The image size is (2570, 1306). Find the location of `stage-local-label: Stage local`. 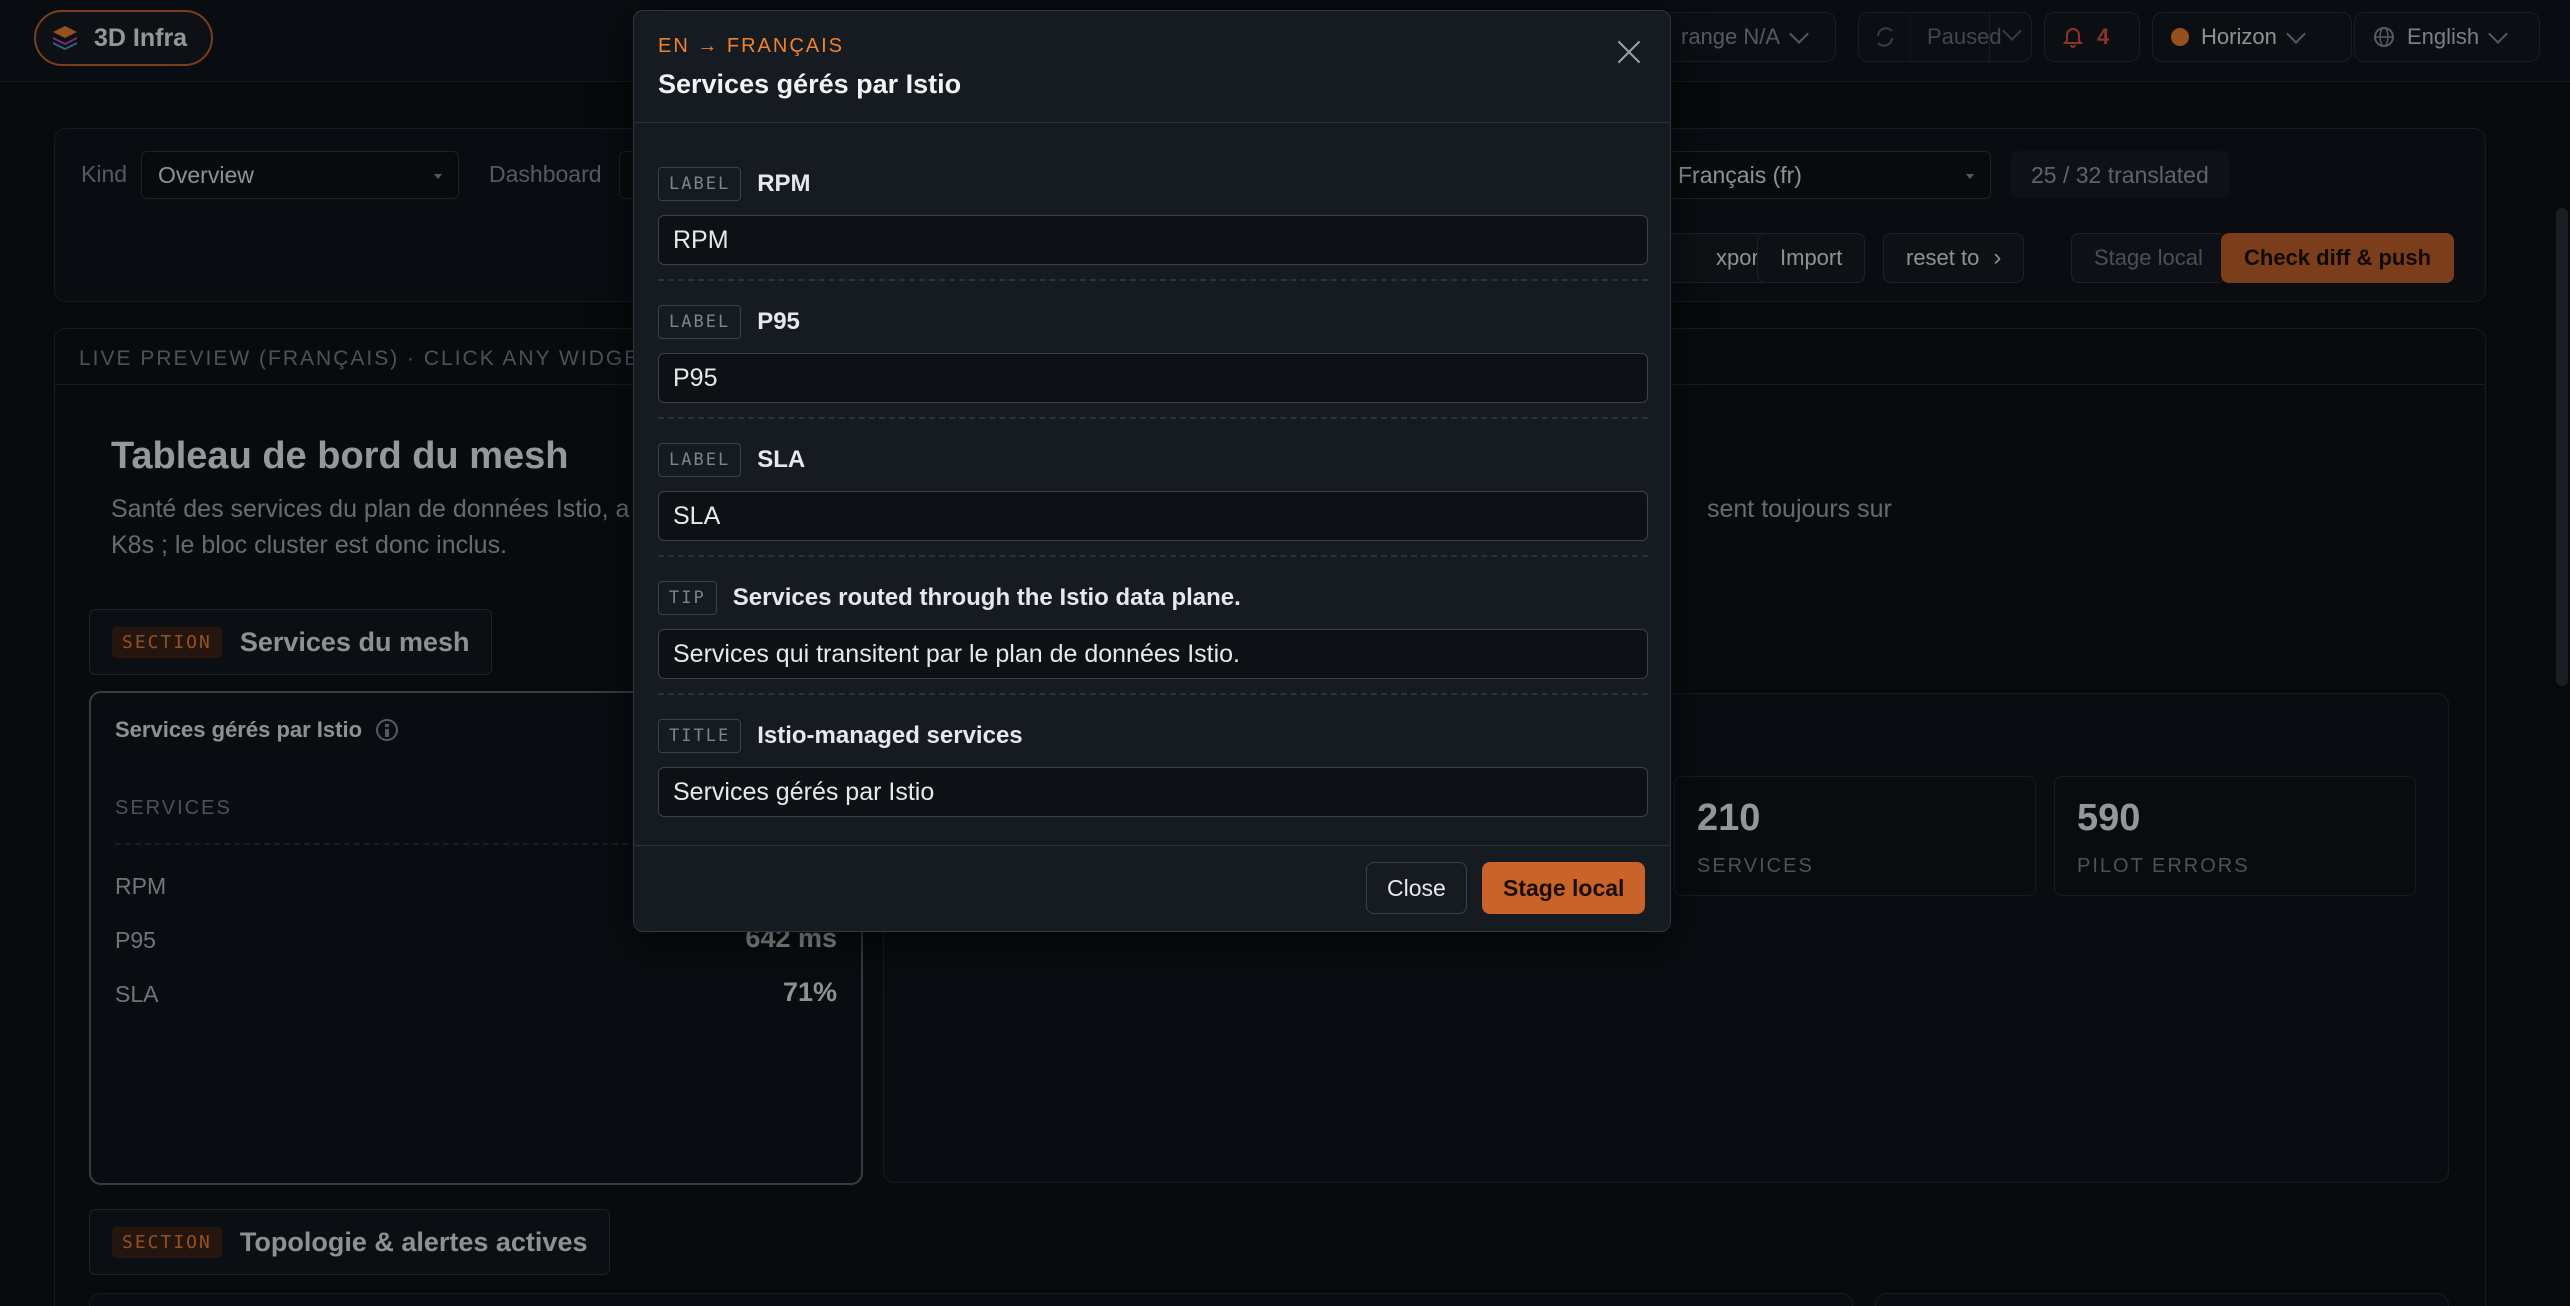

stage-local-label: Stage local is located at coordinates (1564, 887).